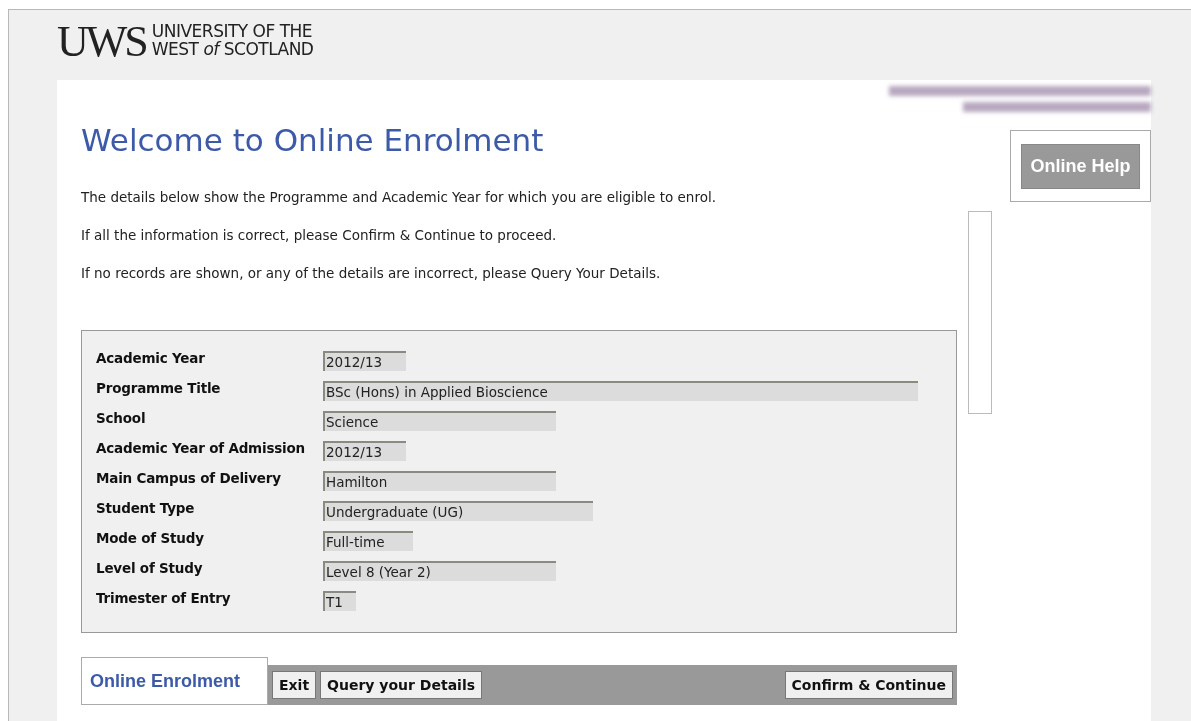  I want to click on action-button: Query your Details, so click(401, 685).